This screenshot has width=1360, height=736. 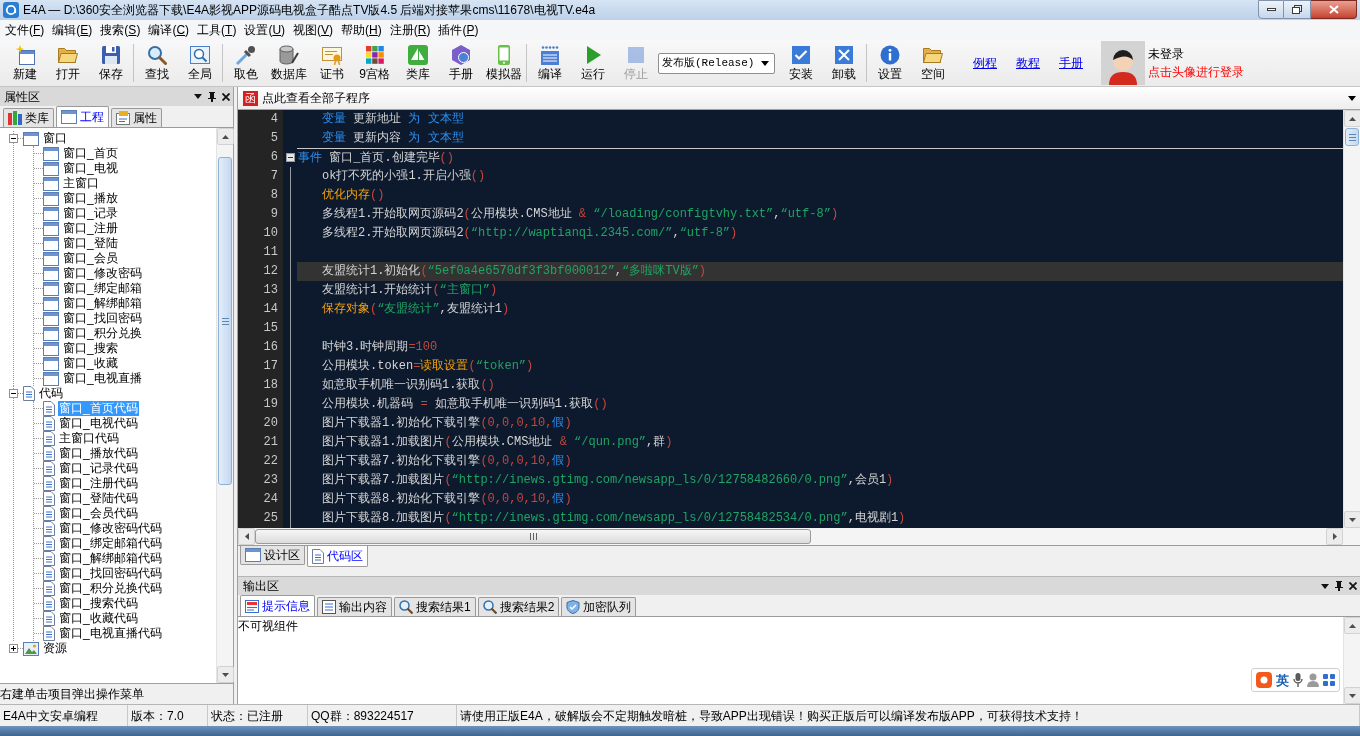 I want to click on ime-mode: 英, so click(x=1282, y=680).